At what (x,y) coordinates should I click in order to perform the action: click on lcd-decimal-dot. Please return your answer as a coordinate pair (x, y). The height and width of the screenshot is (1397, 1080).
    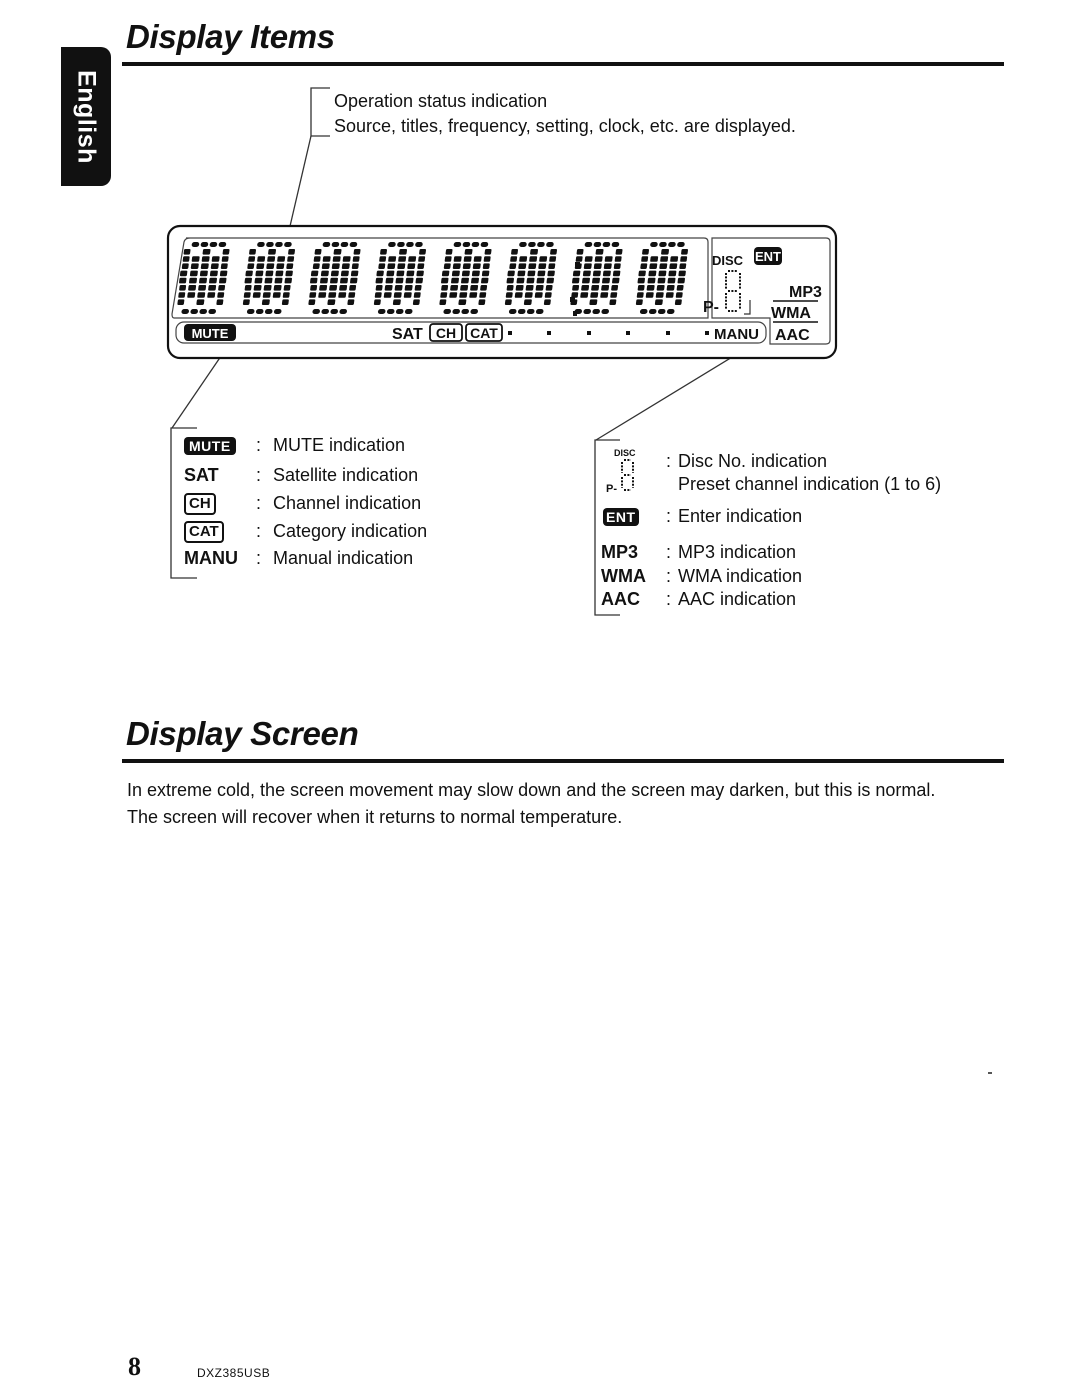
    Looking at the image, I should click on (575, 313).